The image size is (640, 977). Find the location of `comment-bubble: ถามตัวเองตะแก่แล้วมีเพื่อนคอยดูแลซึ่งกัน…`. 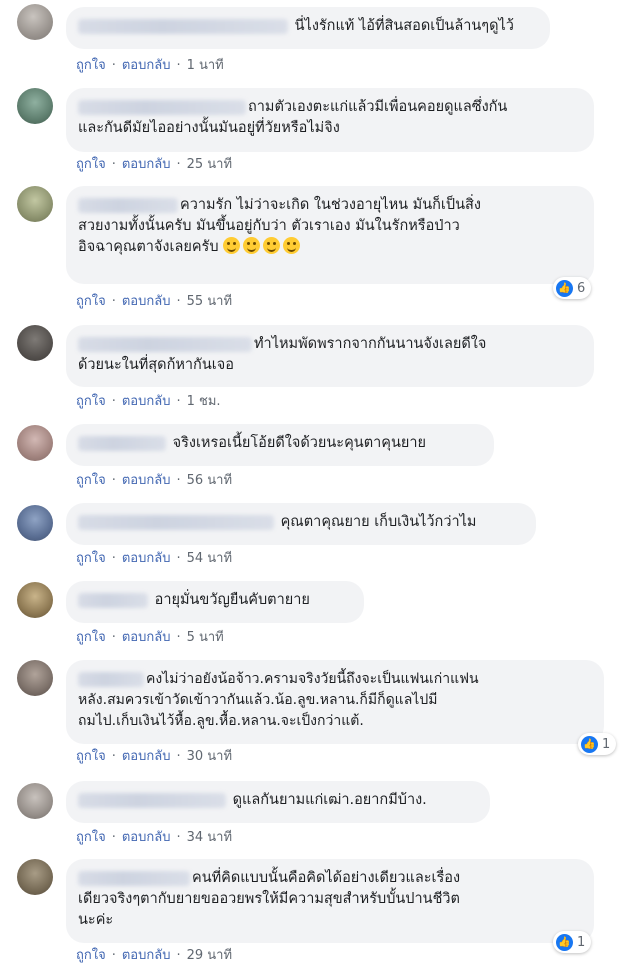

comment-bubble: ถามตัวเองตะแก่แล้วมีเพื่อนคอยดูแลซึ่งกัน… is located at coordinates (330, 120).